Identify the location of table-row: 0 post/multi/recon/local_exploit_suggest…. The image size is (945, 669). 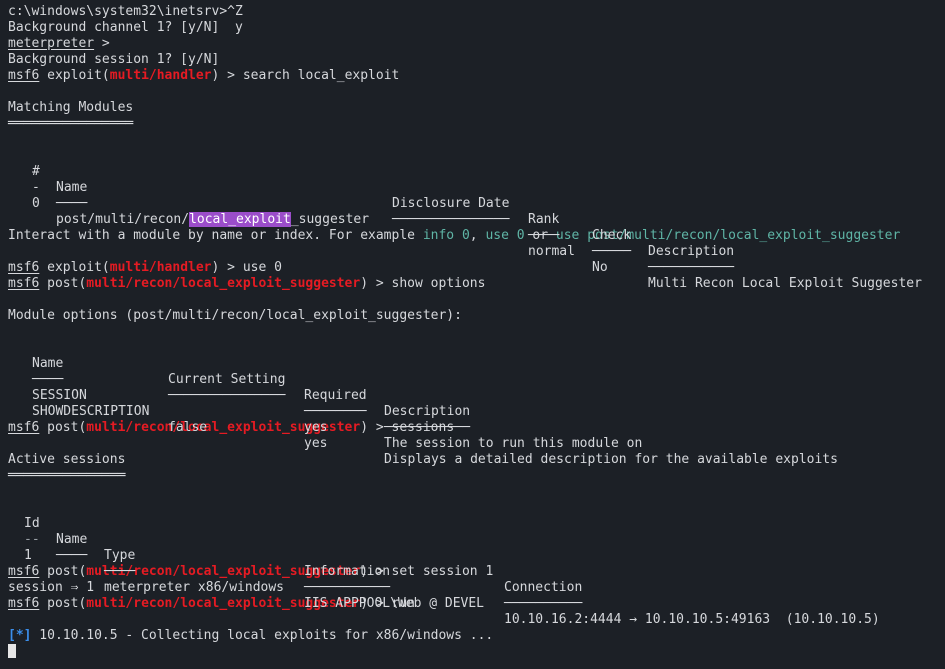
(477, 243).